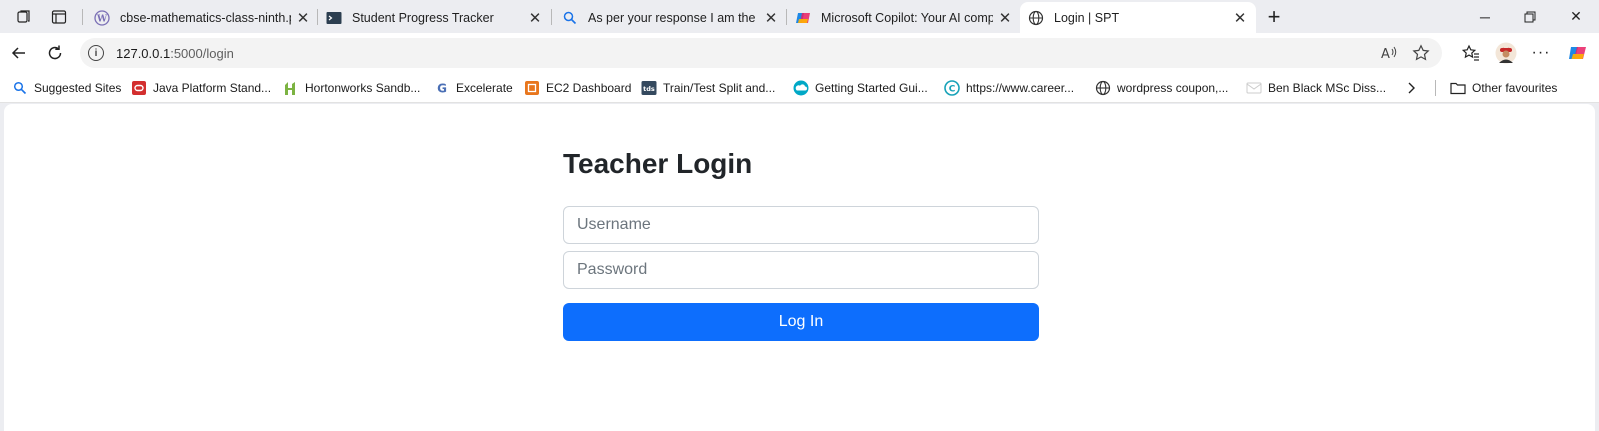 The height and width of the screenshot is (431, 1599). I want to click on tab-title: Login | SPT, so click(1087, 17).